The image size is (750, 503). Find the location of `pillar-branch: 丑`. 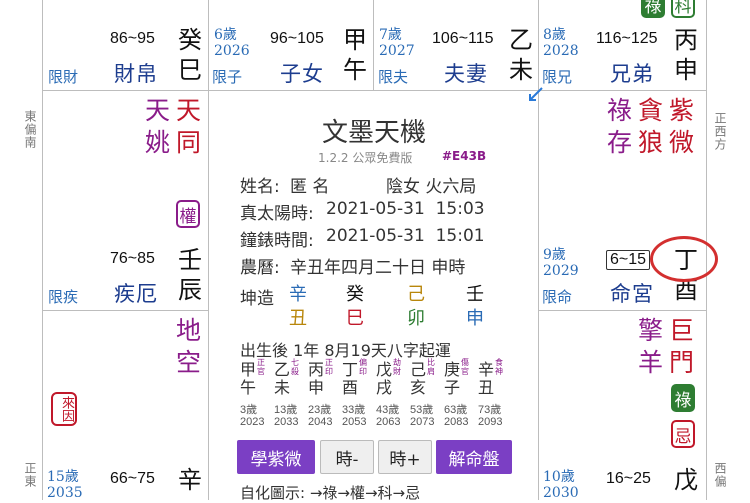

pillar-branch: 丑 is located at coordinates (298, 318).